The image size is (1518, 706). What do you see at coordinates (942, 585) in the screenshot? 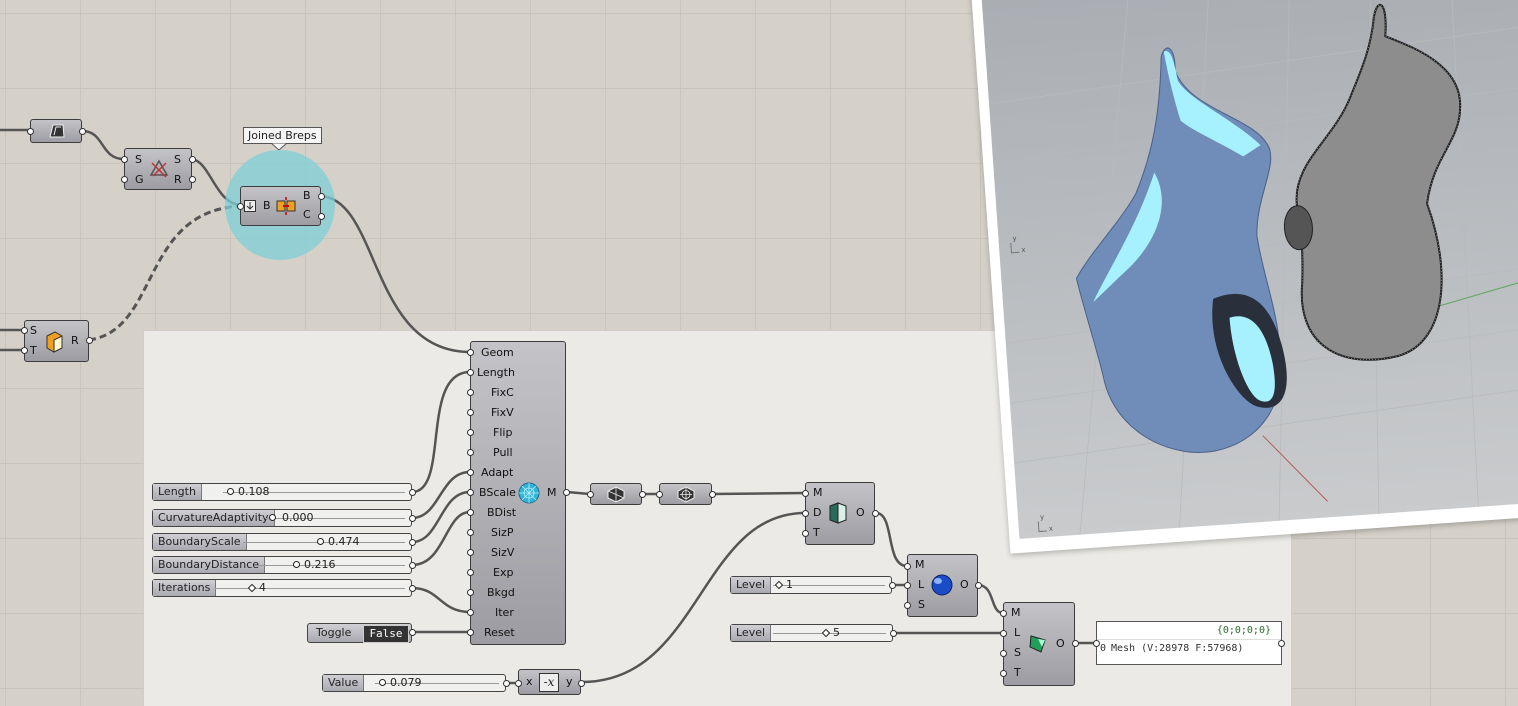
I see `subdivision-component: M L S O` at bounding box center [942, 585].